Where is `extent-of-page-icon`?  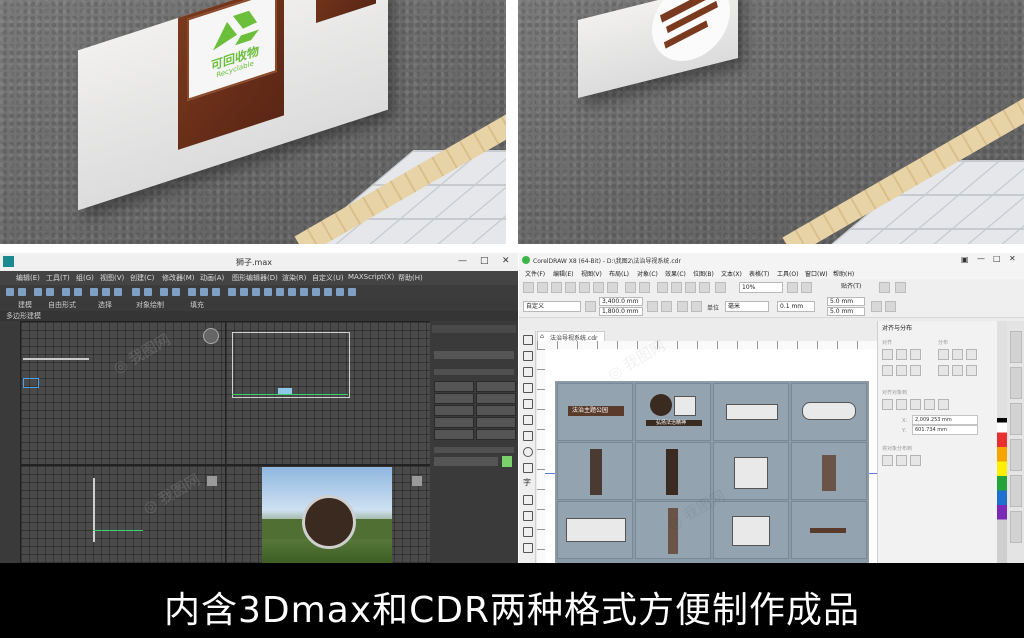 extent-of-page-icon is located at coordinates (901, 460).